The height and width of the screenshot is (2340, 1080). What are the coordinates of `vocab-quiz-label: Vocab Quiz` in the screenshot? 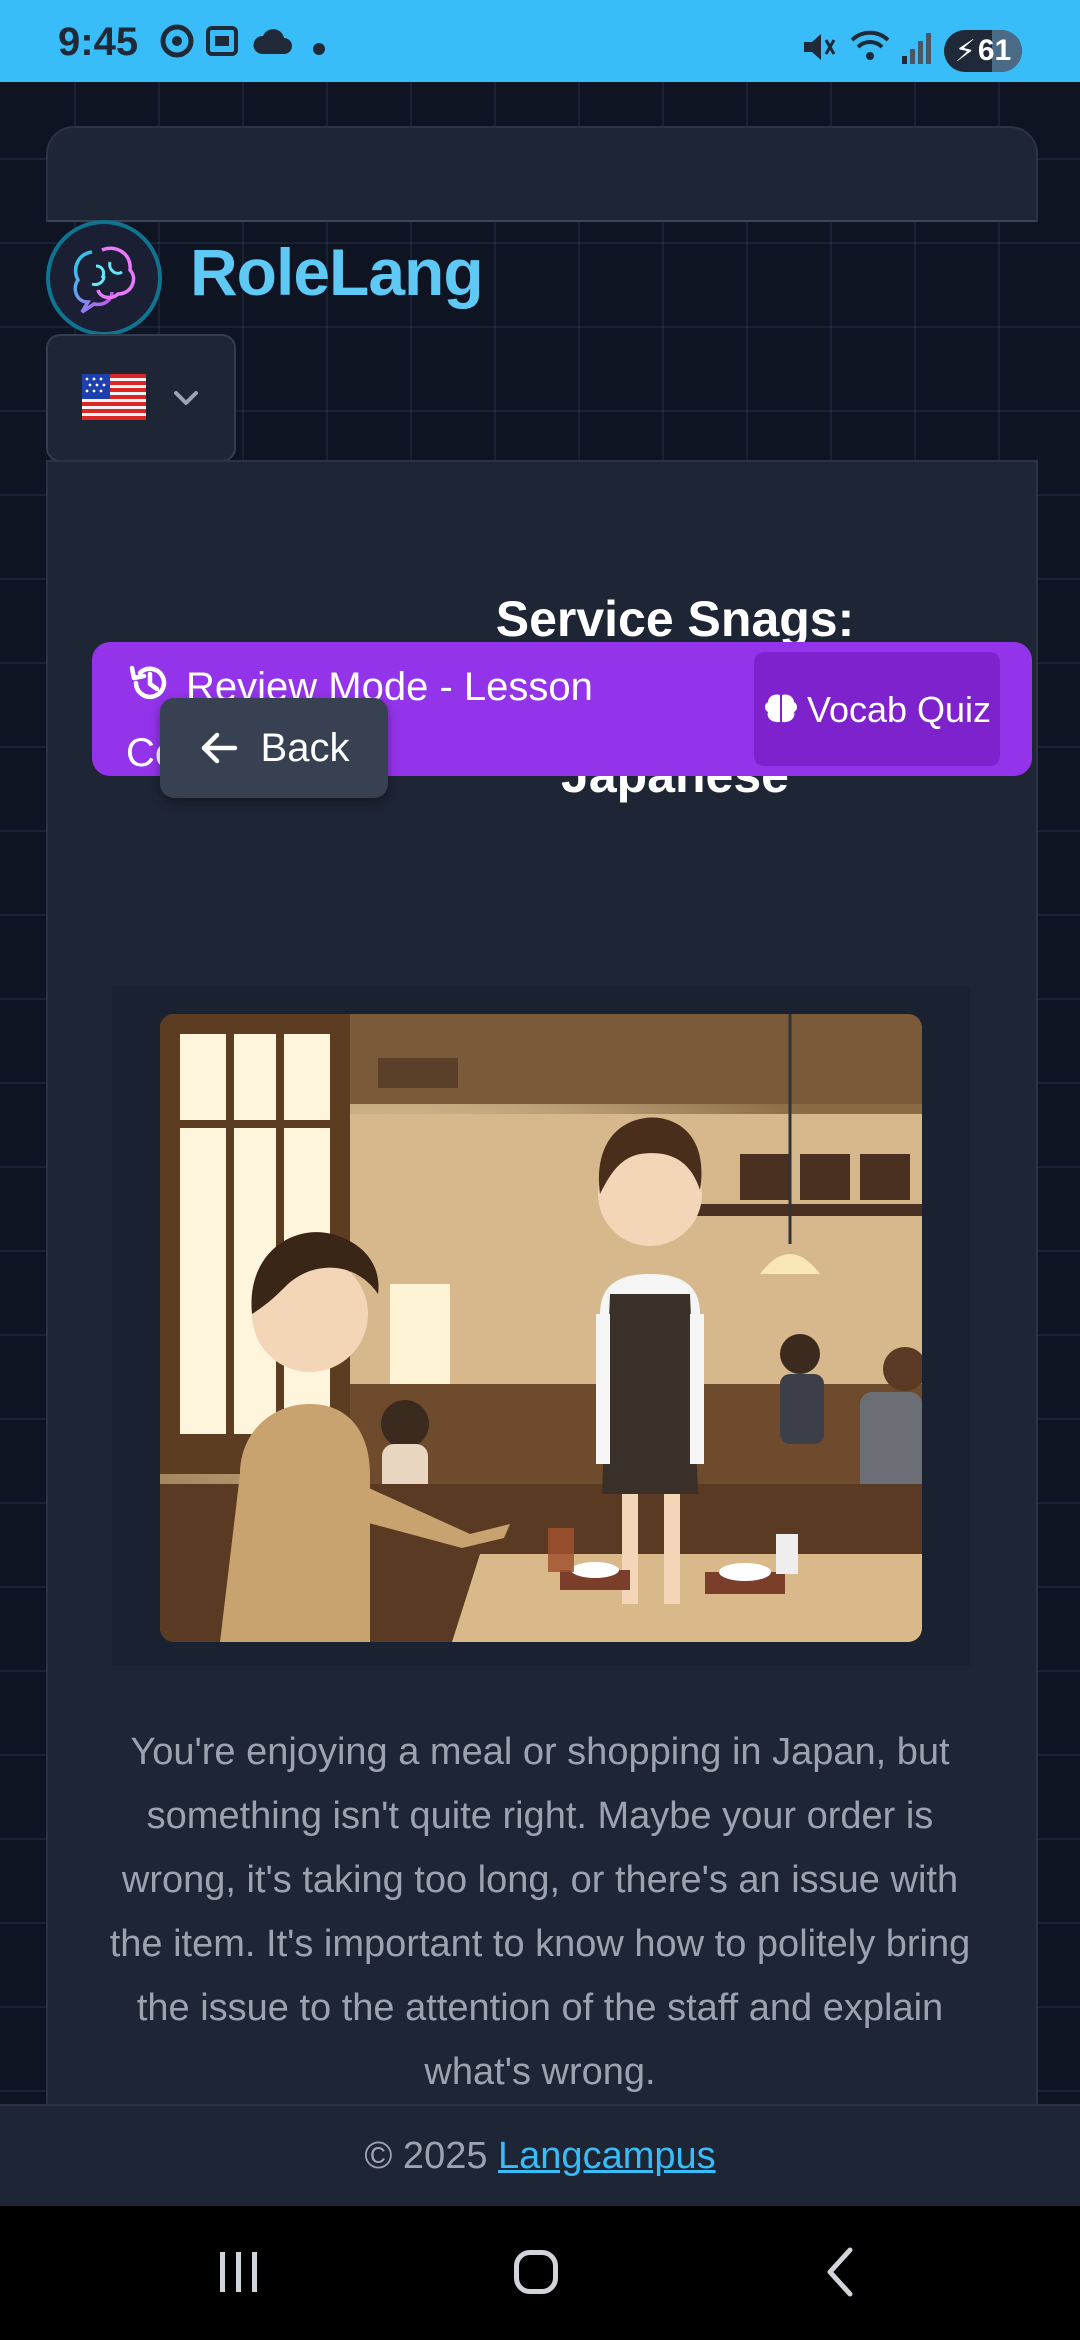 It's located at (899, 709).